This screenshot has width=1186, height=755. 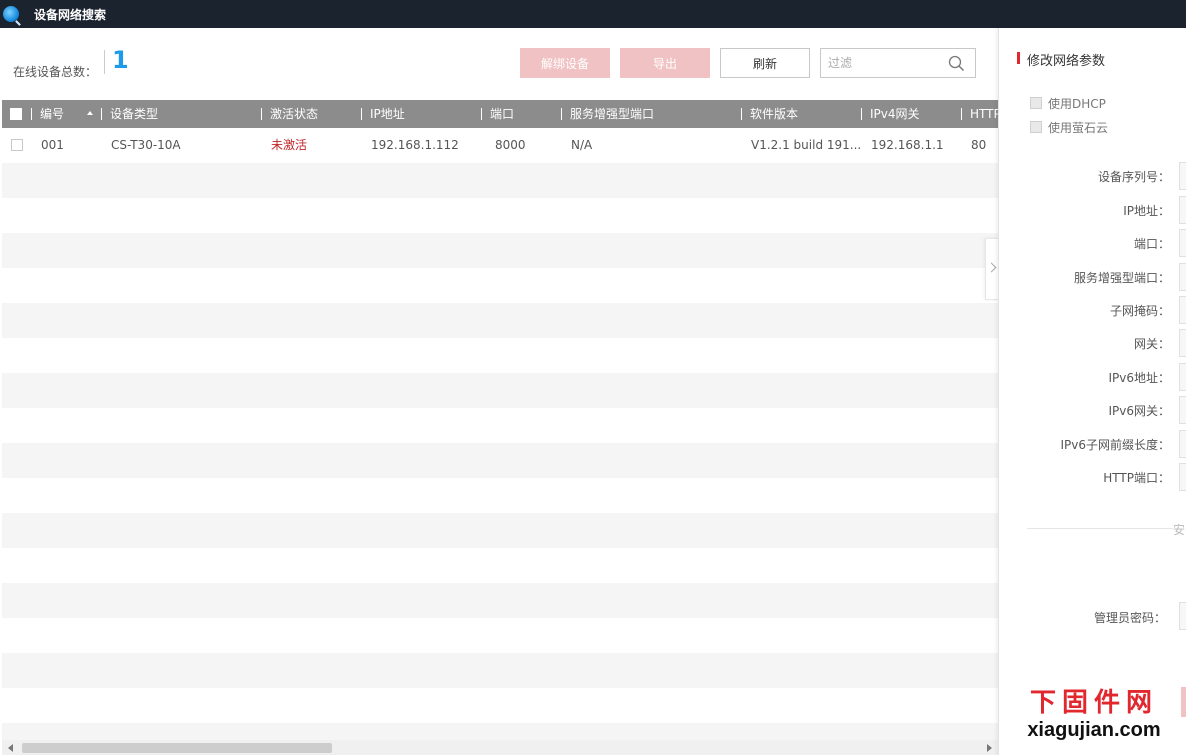 What do you see at coordinates (1182, 477) in the screenshot?
I see `http-port-field` at bounding box center [1182, 477].